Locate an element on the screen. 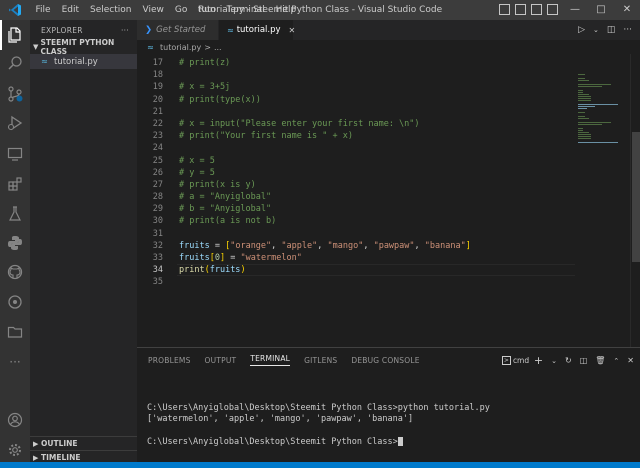  outline-section: ▶ OUTLINE is located at coordinates (83, 443).